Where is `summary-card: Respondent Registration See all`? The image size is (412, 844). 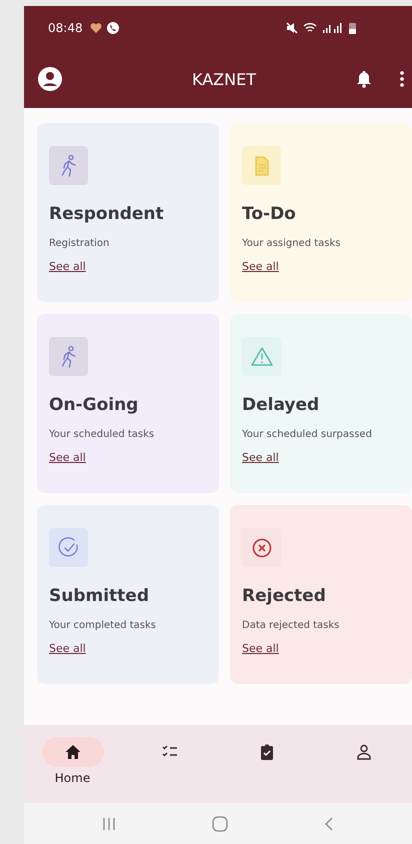
summary-card: Respondent Registration See all is located at coordinates (128, 212).